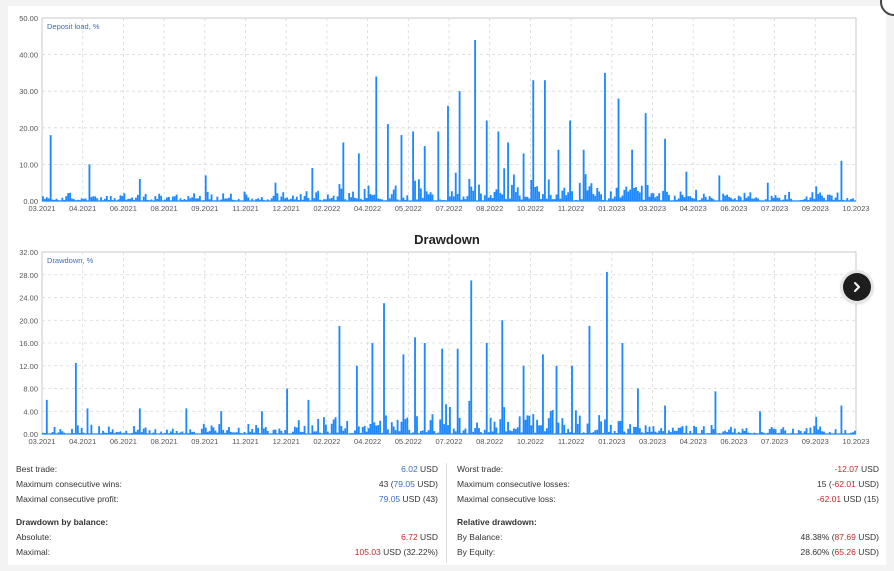  What do you see at coordinates (164, 441) in the screenshot?
I see `x-tick-label: 08.2021` at bounding box center [164, 441].